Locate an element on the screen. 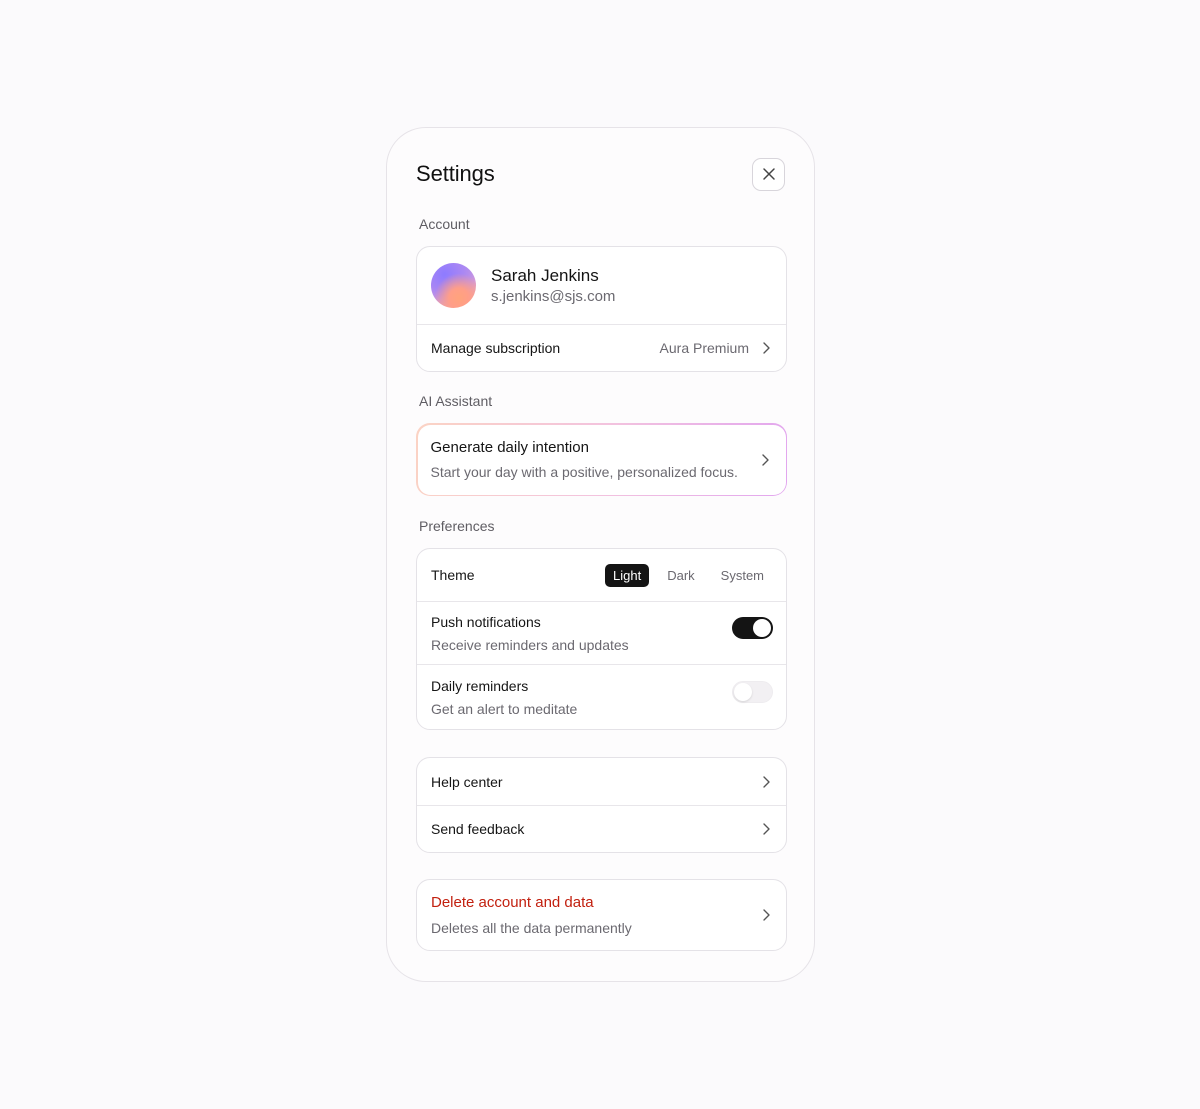  daily-reminders-toggle is located at coordinates (752, 692).